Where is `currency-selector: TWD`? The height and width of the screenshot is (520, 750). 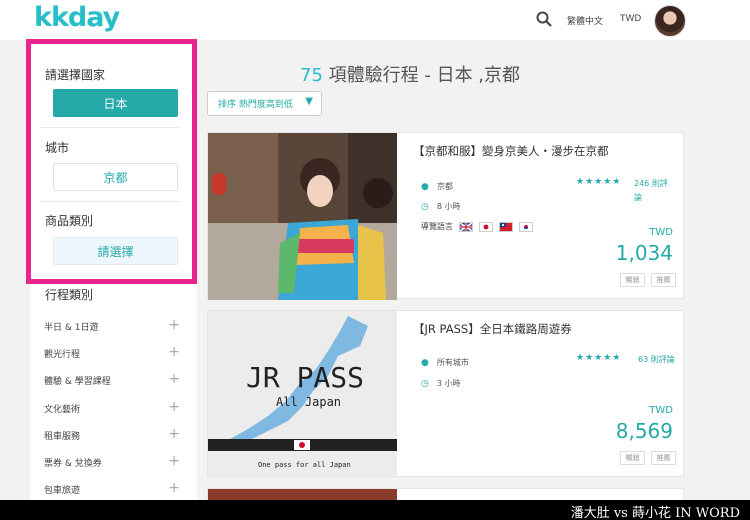 currency-selector: TWD is located at coordinates (630, 19).